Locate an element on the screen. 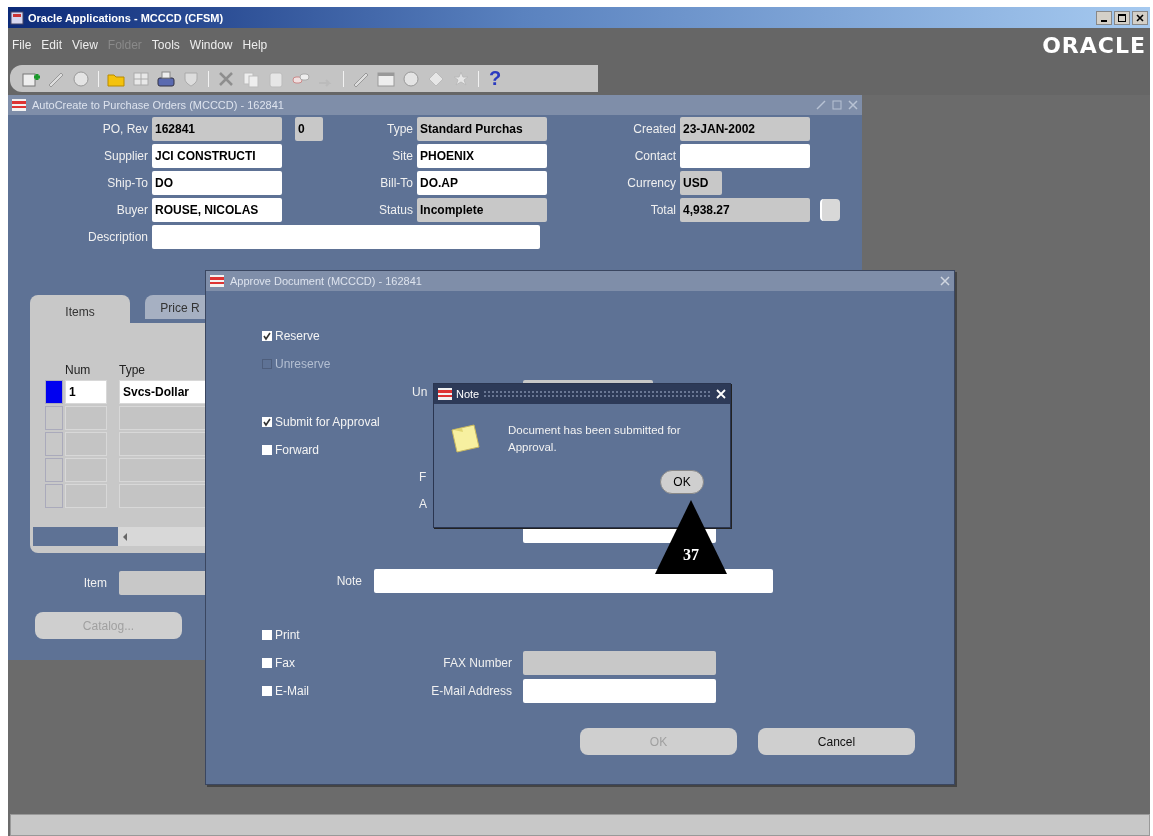 The height and width of the screenshot is (836, 1153). field-label: Site is located at coordinates (402, 156).